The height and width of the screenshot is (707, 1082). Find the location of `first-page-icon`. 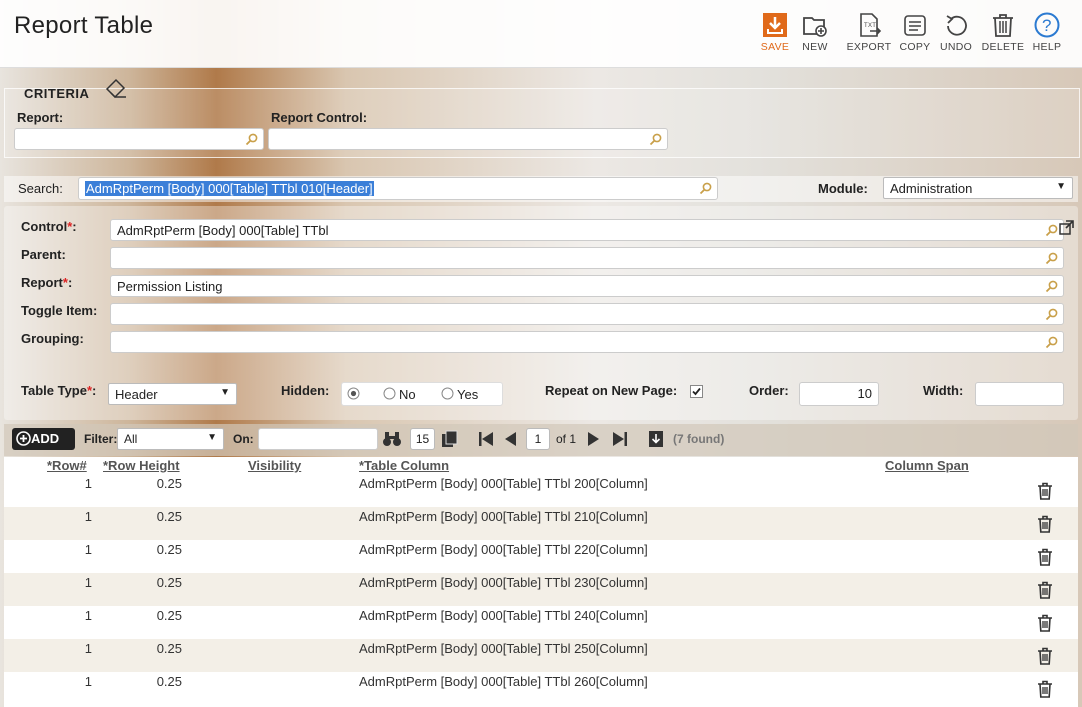

first-page-icon is located at coordinates (486, 439).